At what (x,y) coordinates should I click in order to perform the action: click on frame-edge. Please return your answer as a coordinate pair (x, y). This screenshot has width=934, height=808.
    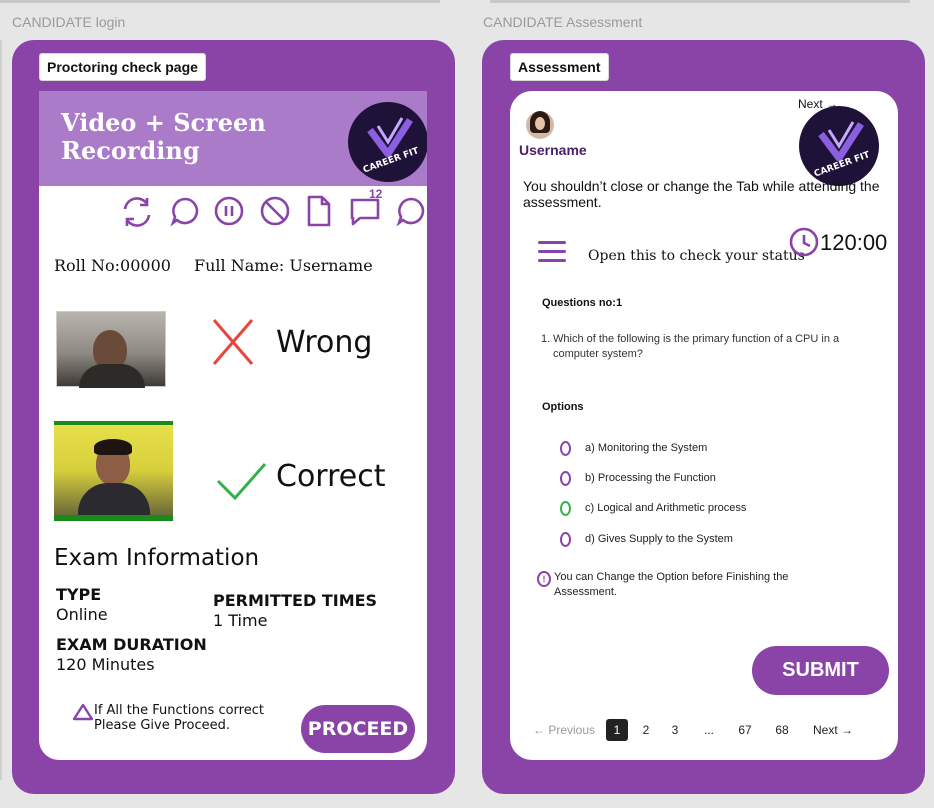
    Looking at the image, I should click on (1, 410).